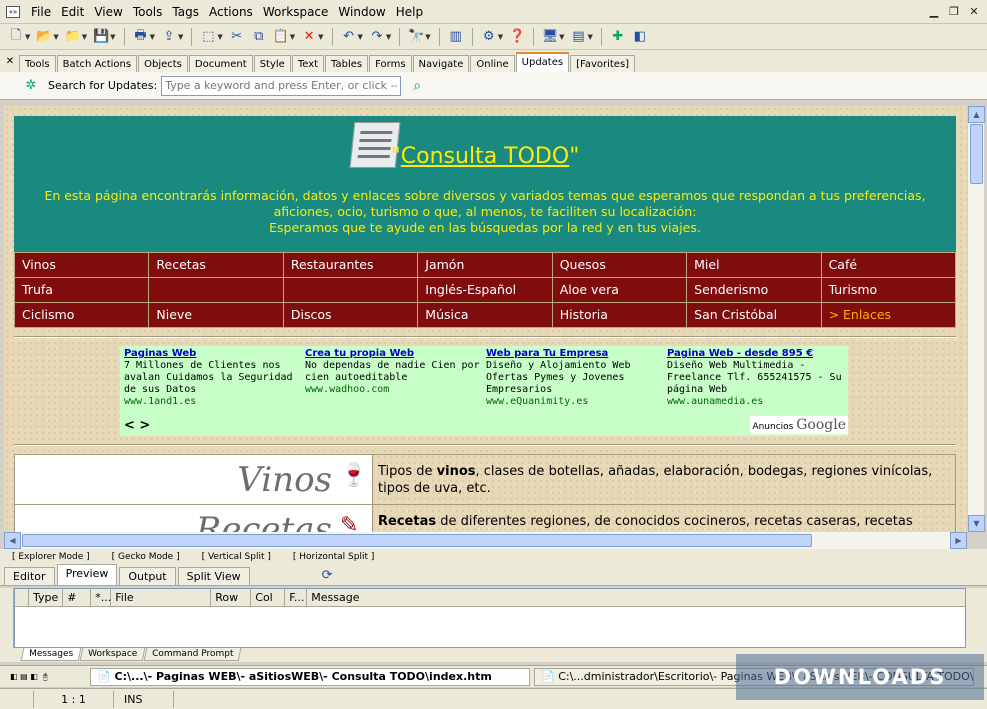 This screenshot has height=709, width=987. I want to click on refresh-preview-icon: ⟳, so click(327, 575).